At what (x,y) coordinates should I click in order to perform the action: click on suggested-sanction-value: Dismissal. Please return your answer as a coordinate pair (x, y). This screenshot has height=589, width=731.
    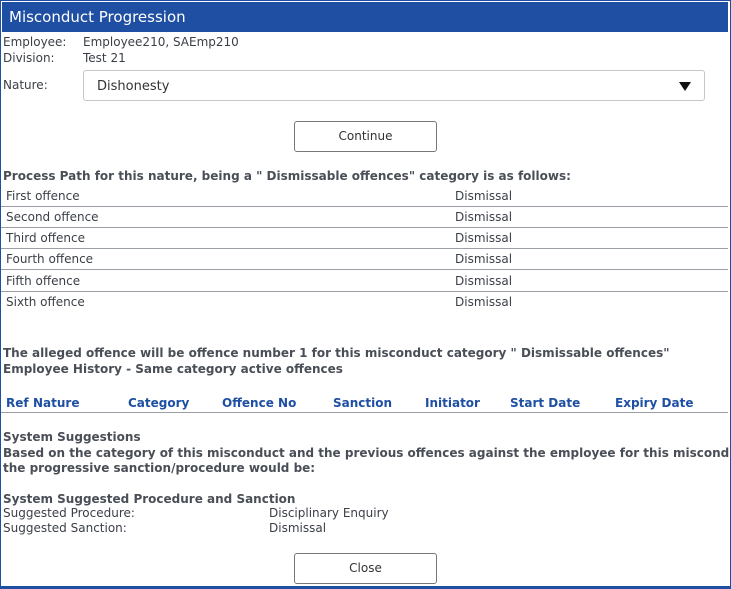
    Looking at the image, I should click on (298, 528).